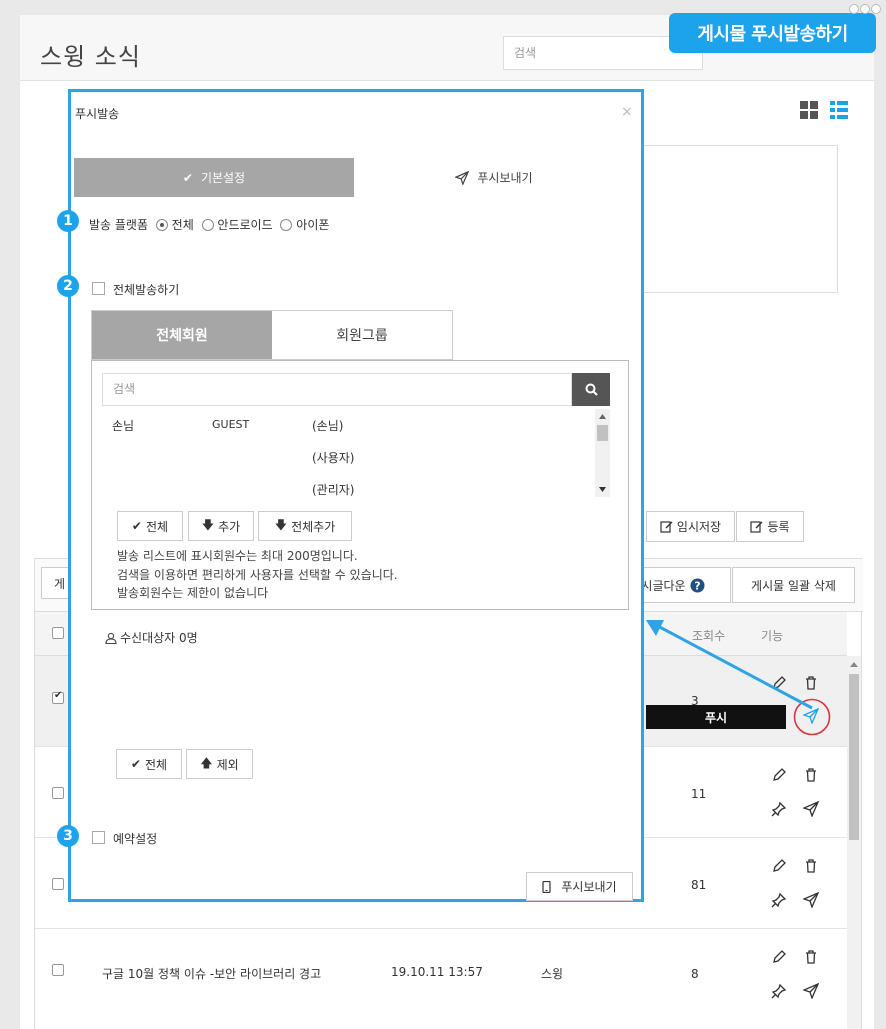  What do you see at coordinates (211, 973) in the screenshot?
I see `row-title: 구글 10월 정책 이슈 -보안 라이브러리 경고` at bounding box center [211, 973].